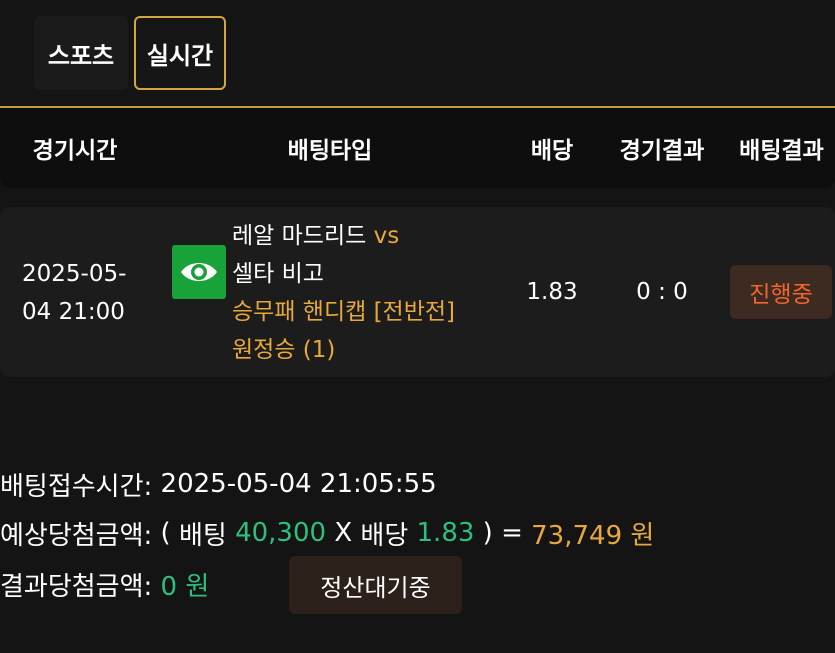 This screenshot has width=835, height=653. I want to click on market-pick: 원정승 (1), so click(284, 350).